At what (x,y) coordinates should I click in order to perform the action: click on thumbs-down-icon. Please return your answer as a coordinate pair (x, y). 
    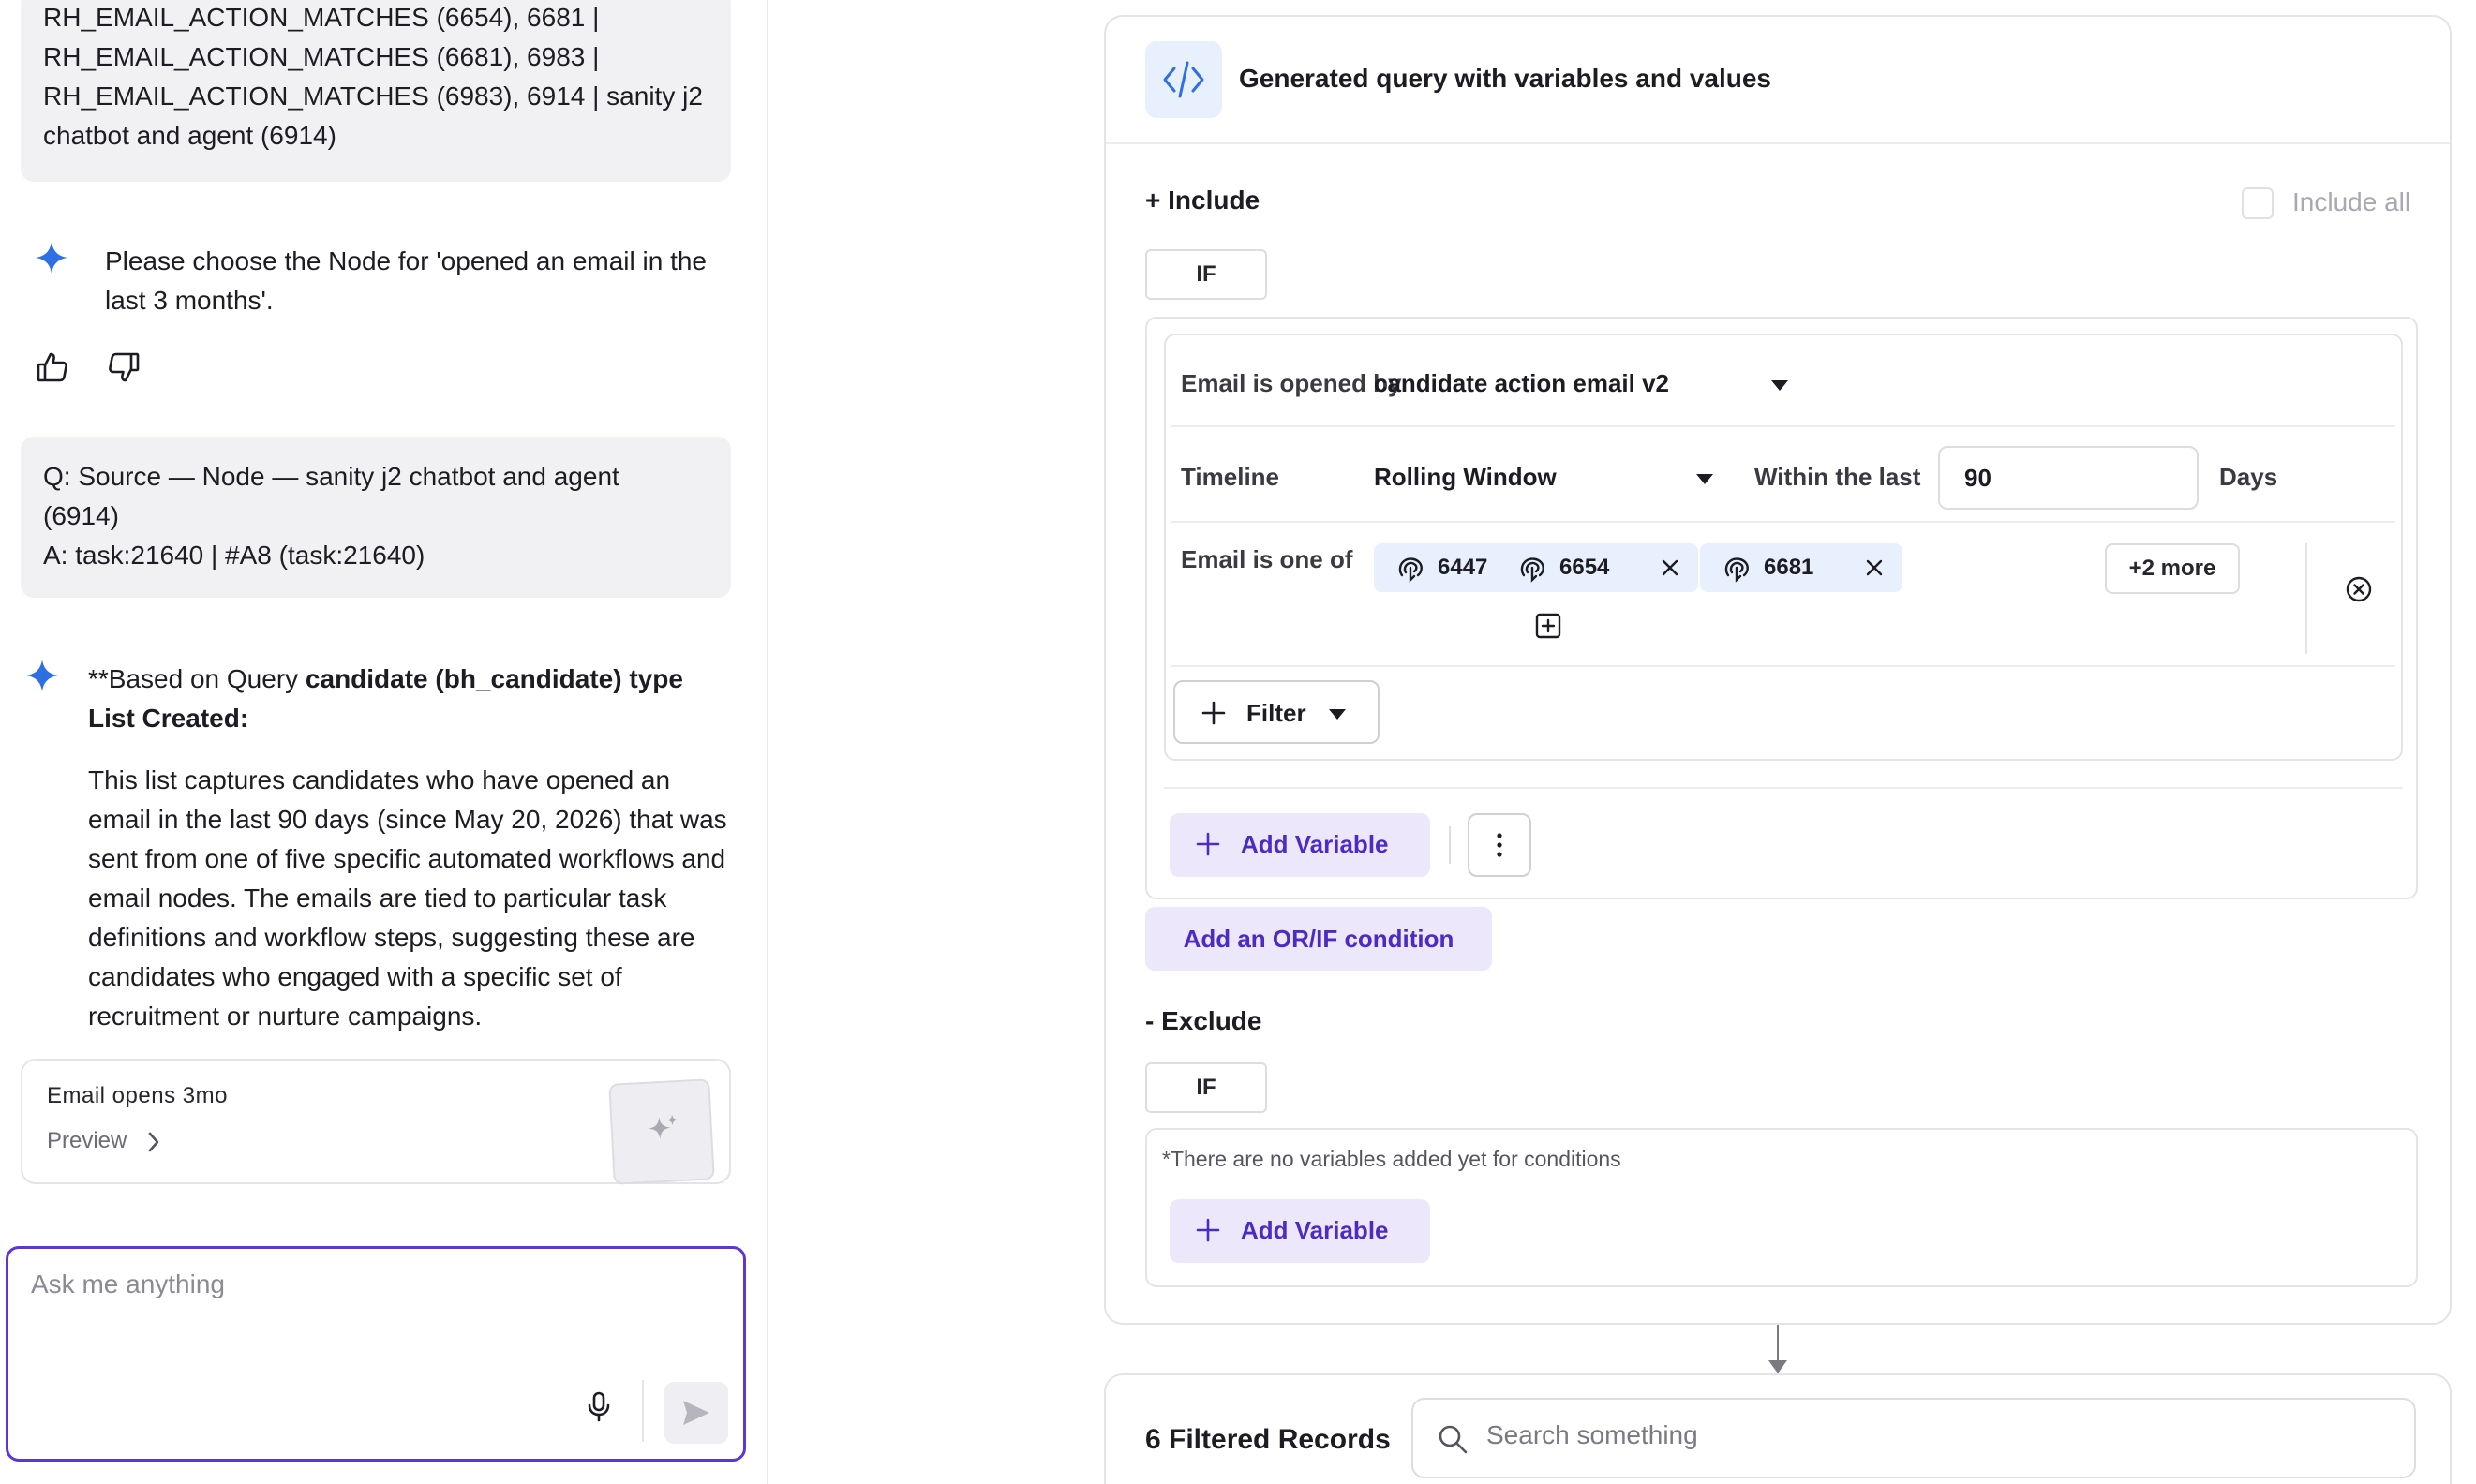
    Looking at the image, I should click on (124, 367).